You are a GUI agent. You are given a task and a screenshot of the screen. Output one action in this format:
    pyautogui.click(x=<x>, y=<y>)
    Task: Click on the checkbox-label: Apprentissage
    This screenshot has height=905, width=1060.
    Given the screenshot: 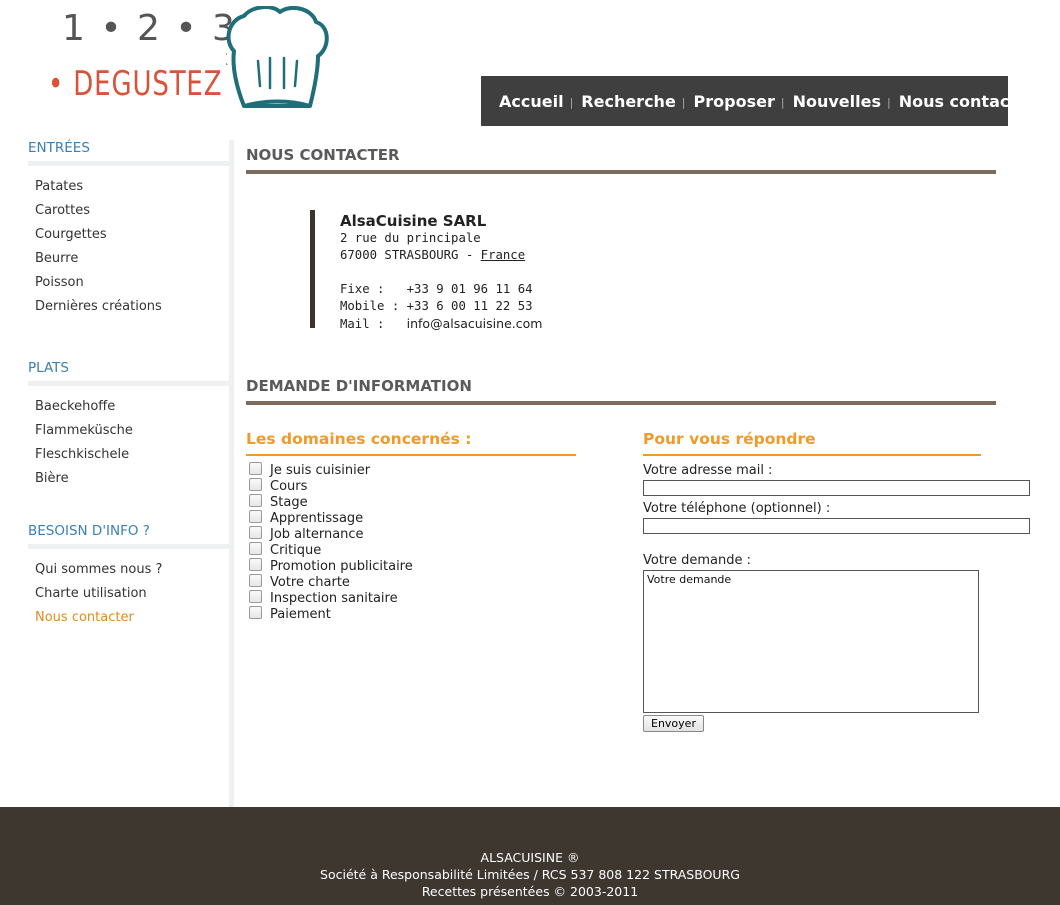 What is the action you would take?
    pyautogui.click(x=317, y=518)
    